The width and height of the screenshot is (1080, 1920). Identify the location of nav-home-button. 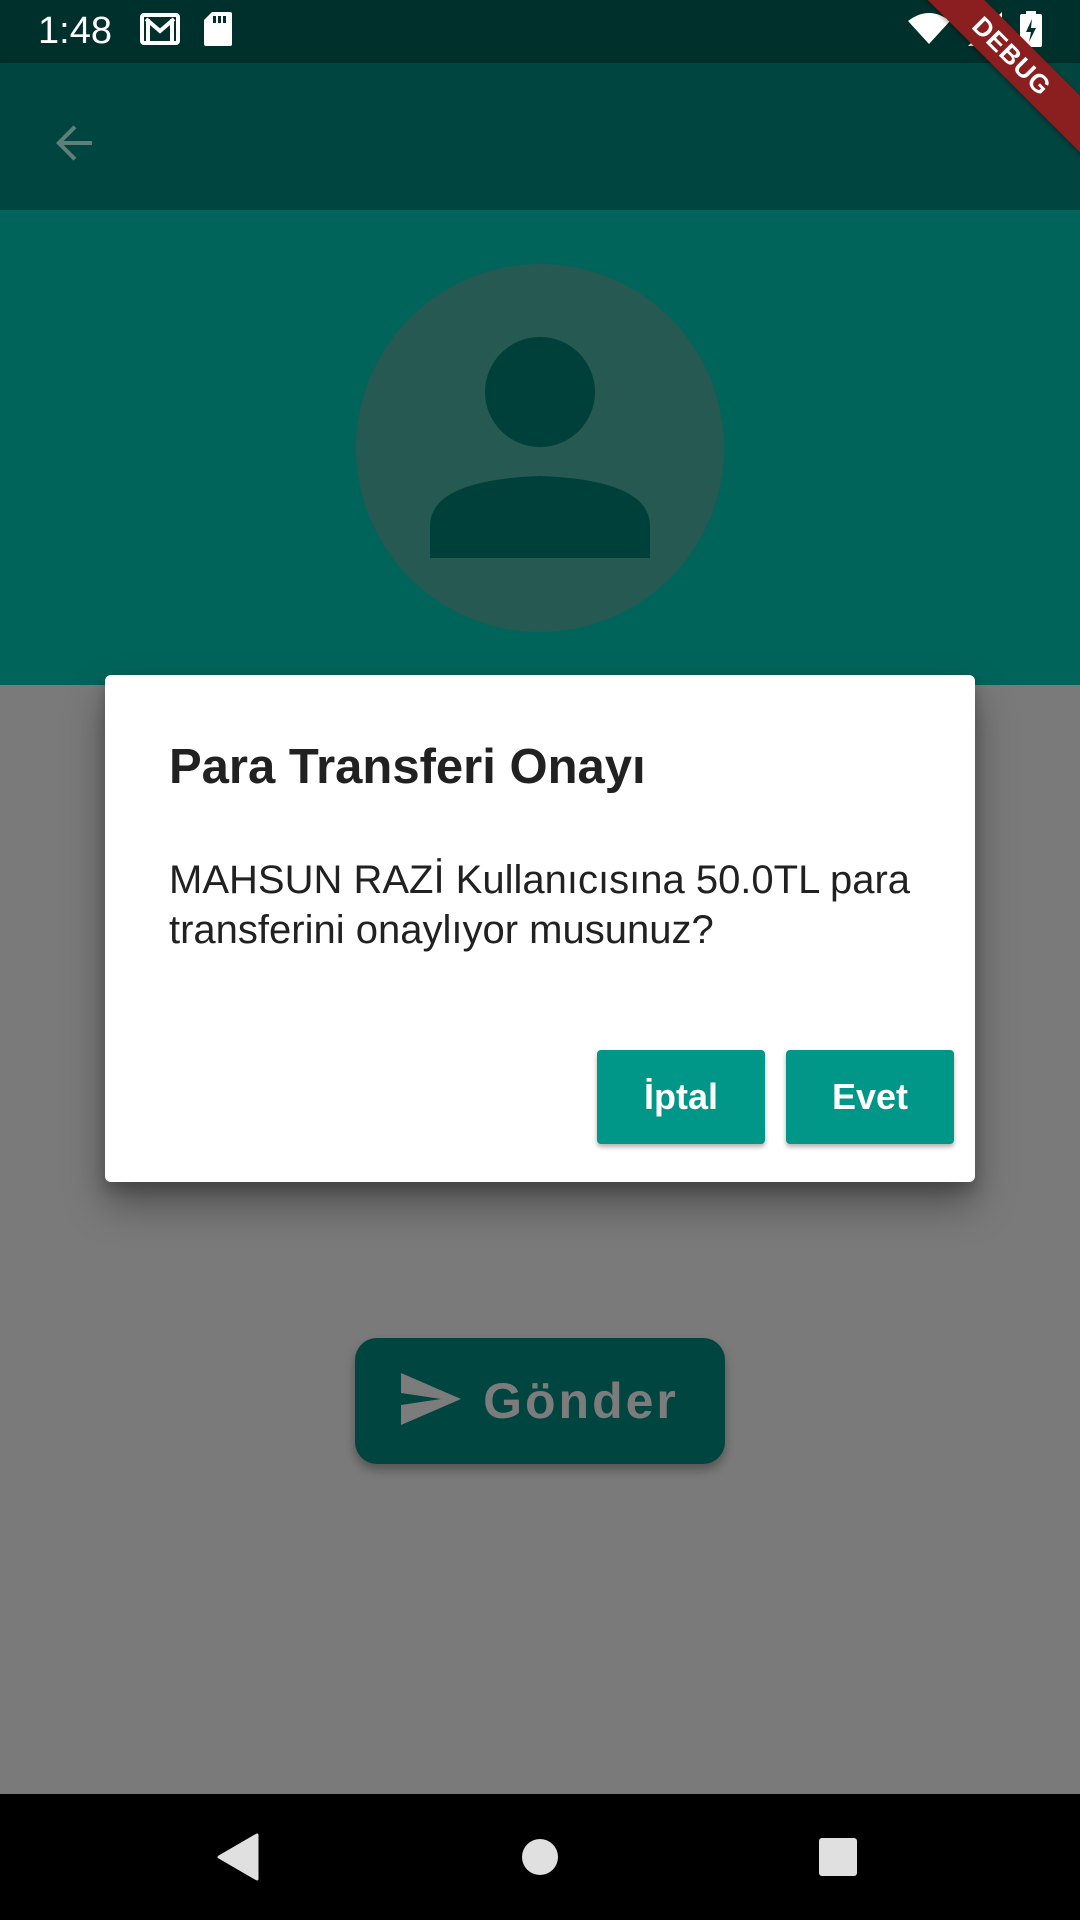
(540, 1857).